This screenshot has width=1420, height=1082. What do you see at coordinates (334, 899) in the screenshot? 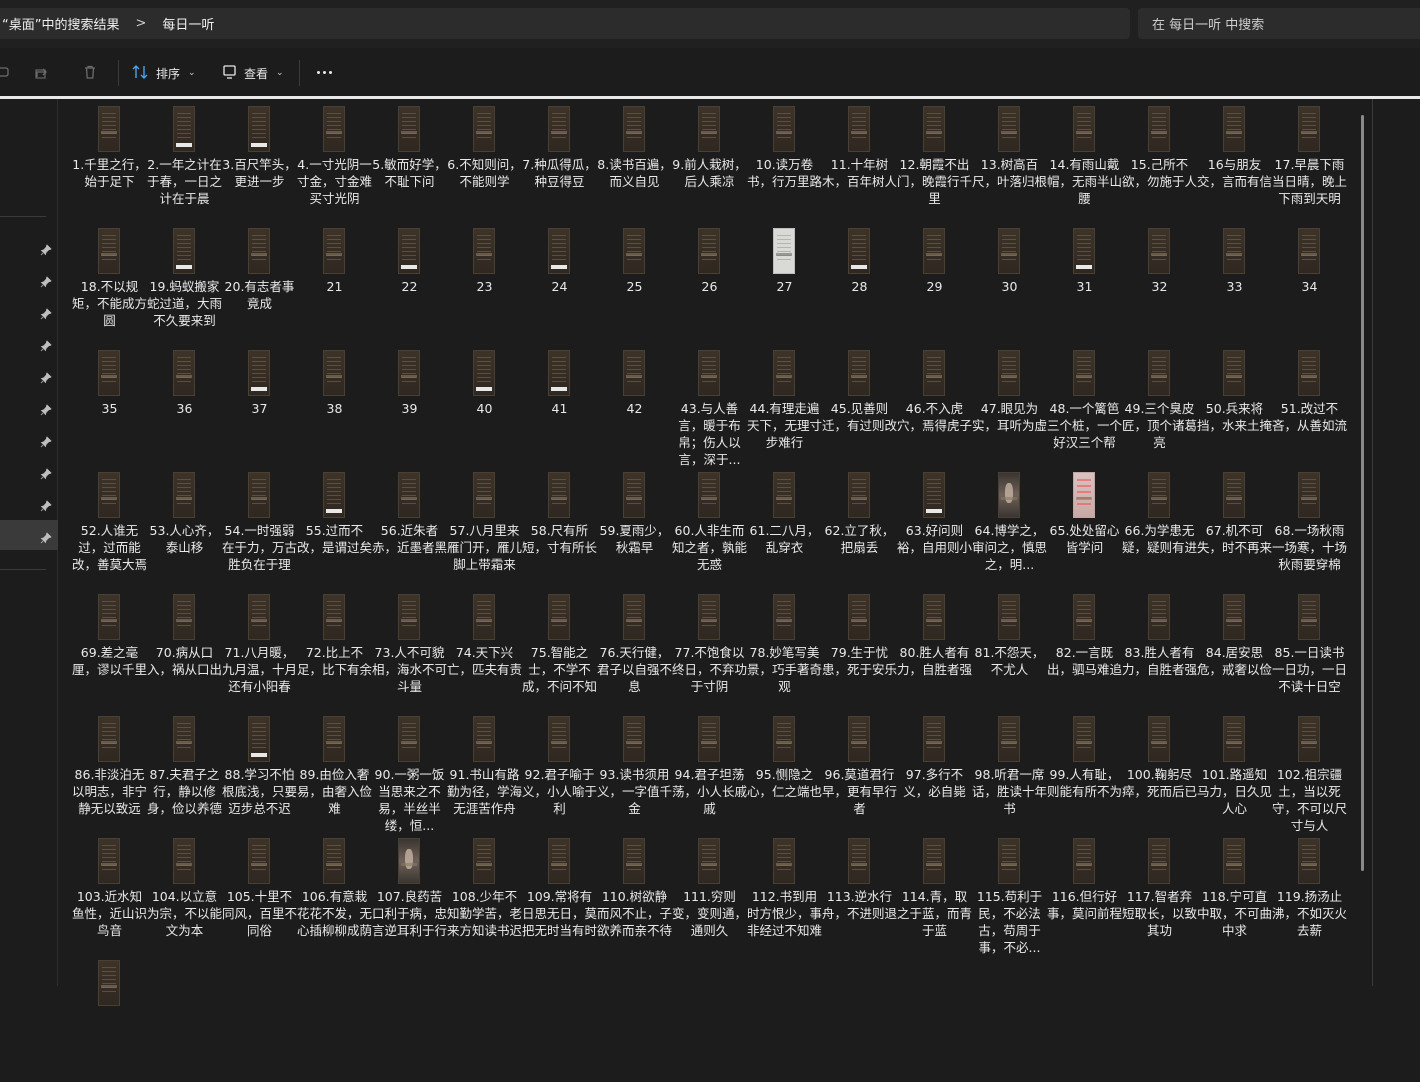
I see `file-item: 106.有意栽花花不发，无心插柳柳成荫` at bounding box center [334, 899].